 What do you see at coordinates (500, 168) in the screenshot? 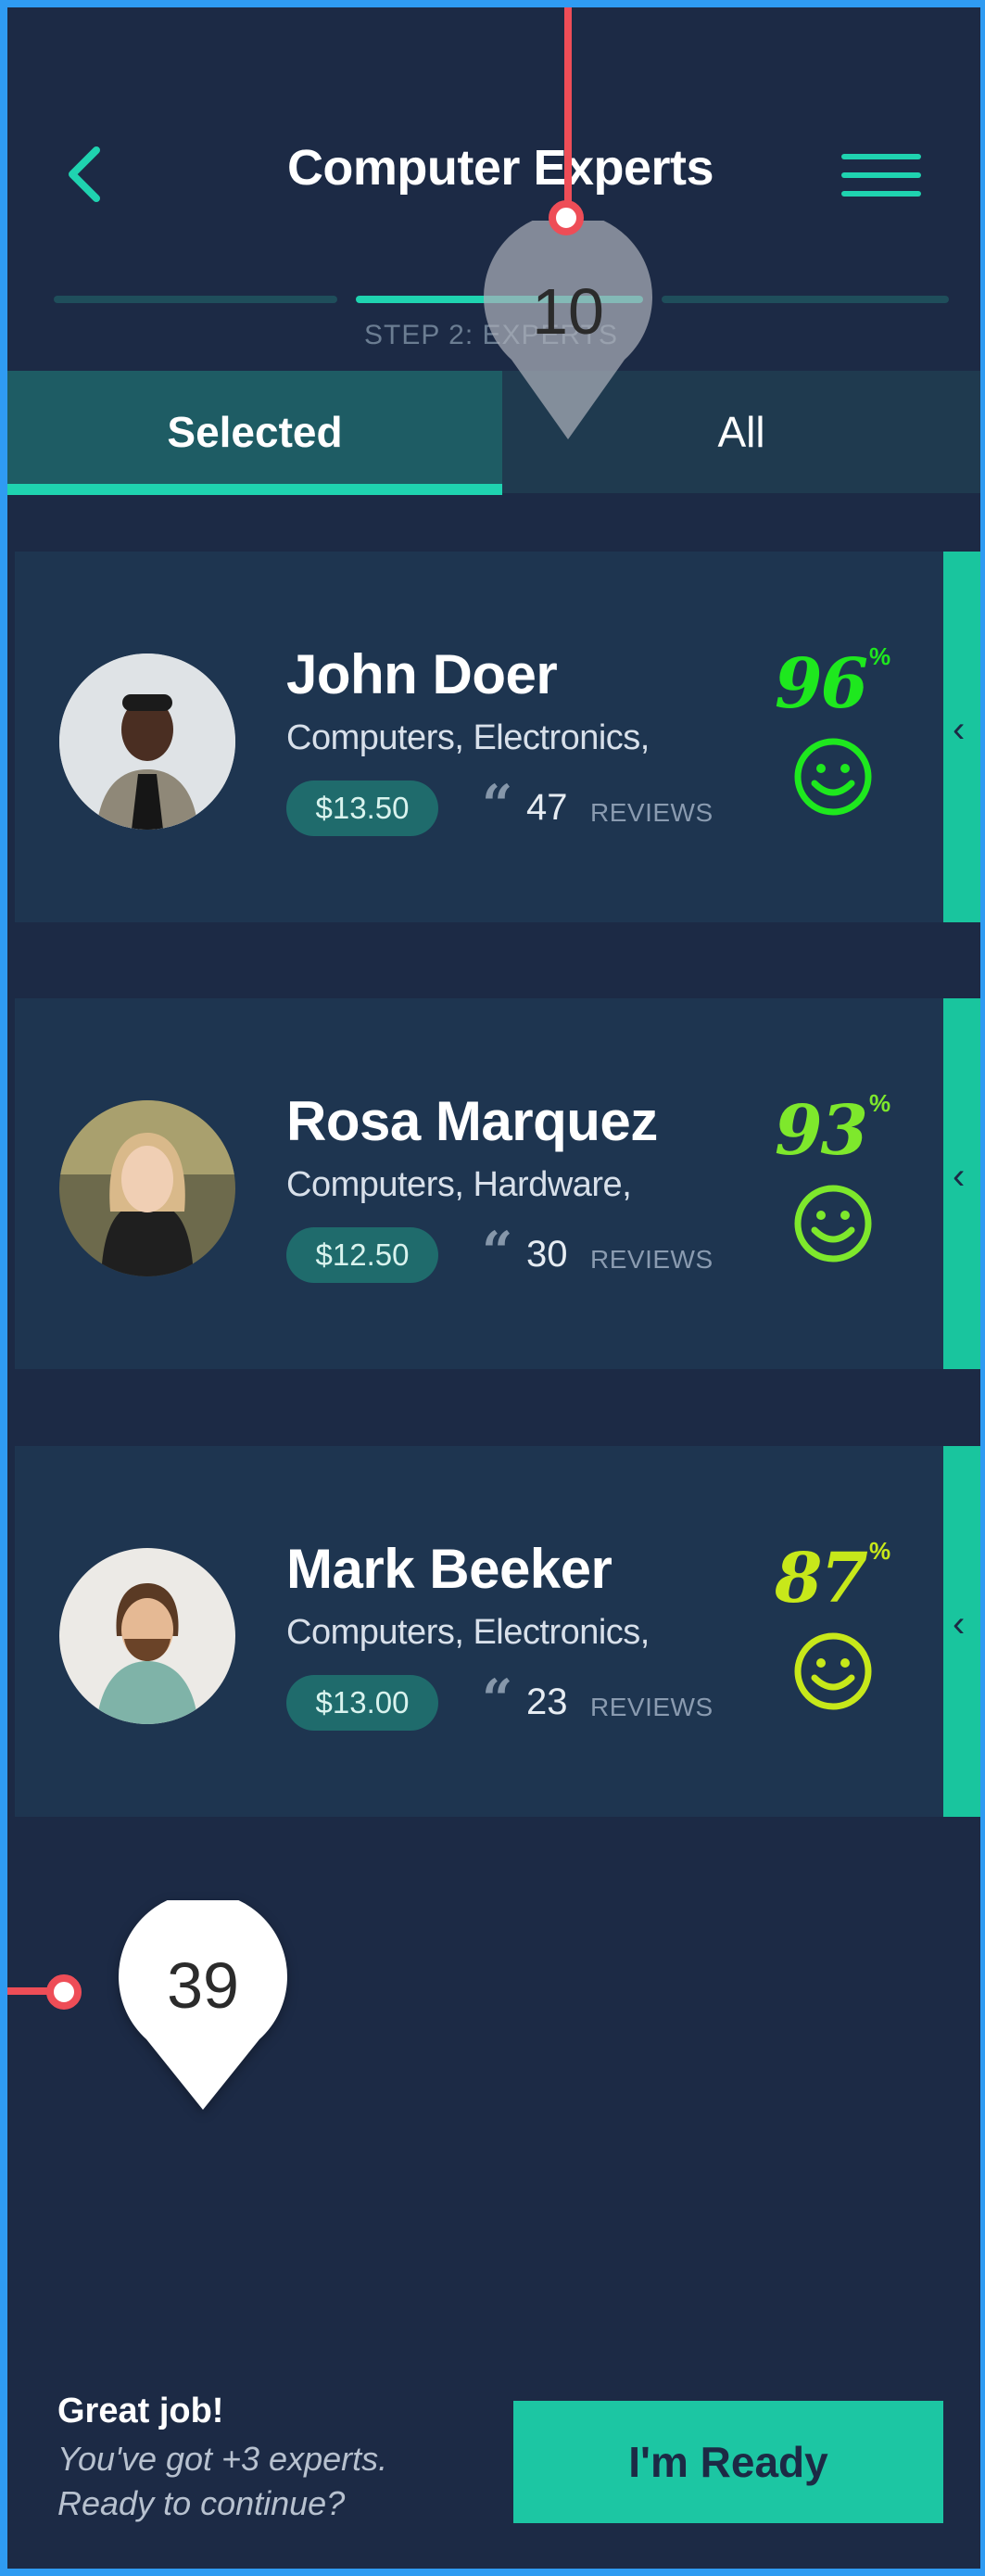
I see `page-title: Computer Experts` at bounding box center [500, 168].